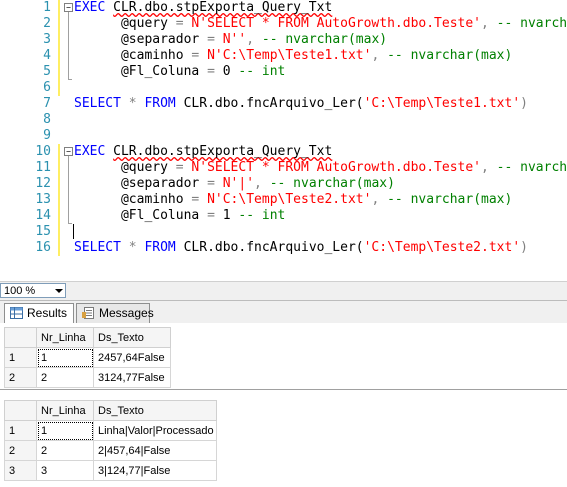 The image size is (567, 487). I want to click on code-line: @separador = N'', -- nvarchar(max), so click(254, 39).